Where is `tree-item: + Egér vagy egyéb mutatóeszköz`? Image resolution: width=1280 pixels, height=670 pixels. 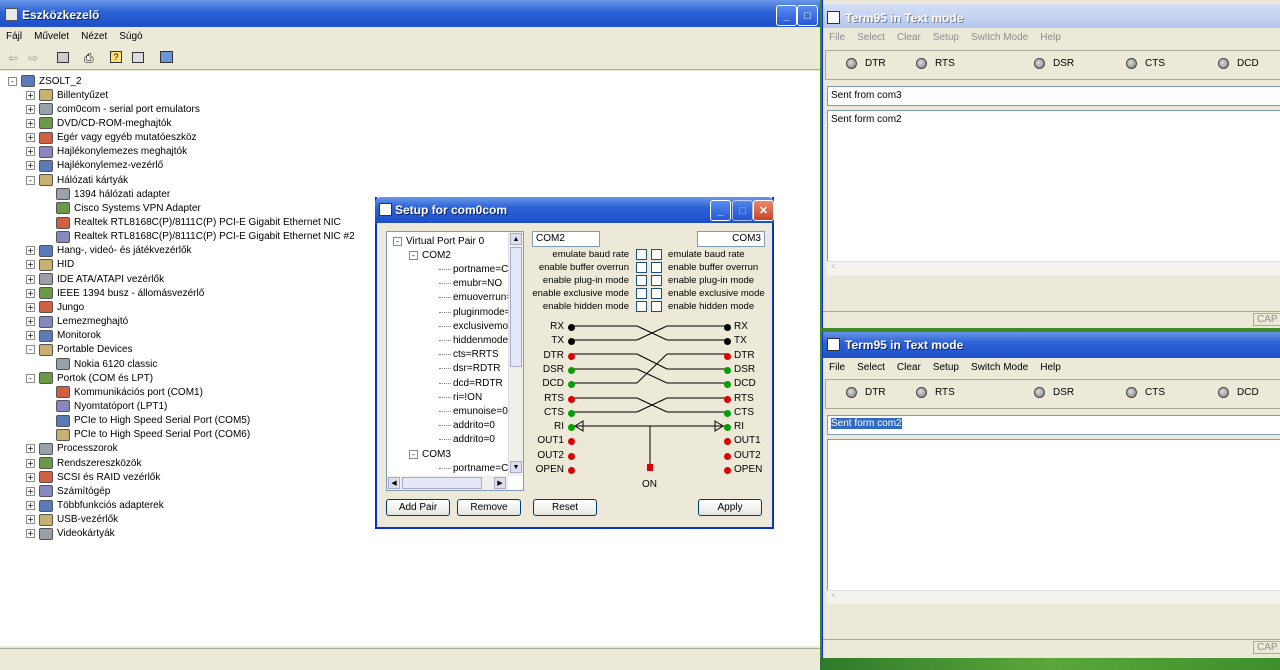
tree-item: + Egér vagy egyéb mutatóeszköz is located at coordinates (111, 138).